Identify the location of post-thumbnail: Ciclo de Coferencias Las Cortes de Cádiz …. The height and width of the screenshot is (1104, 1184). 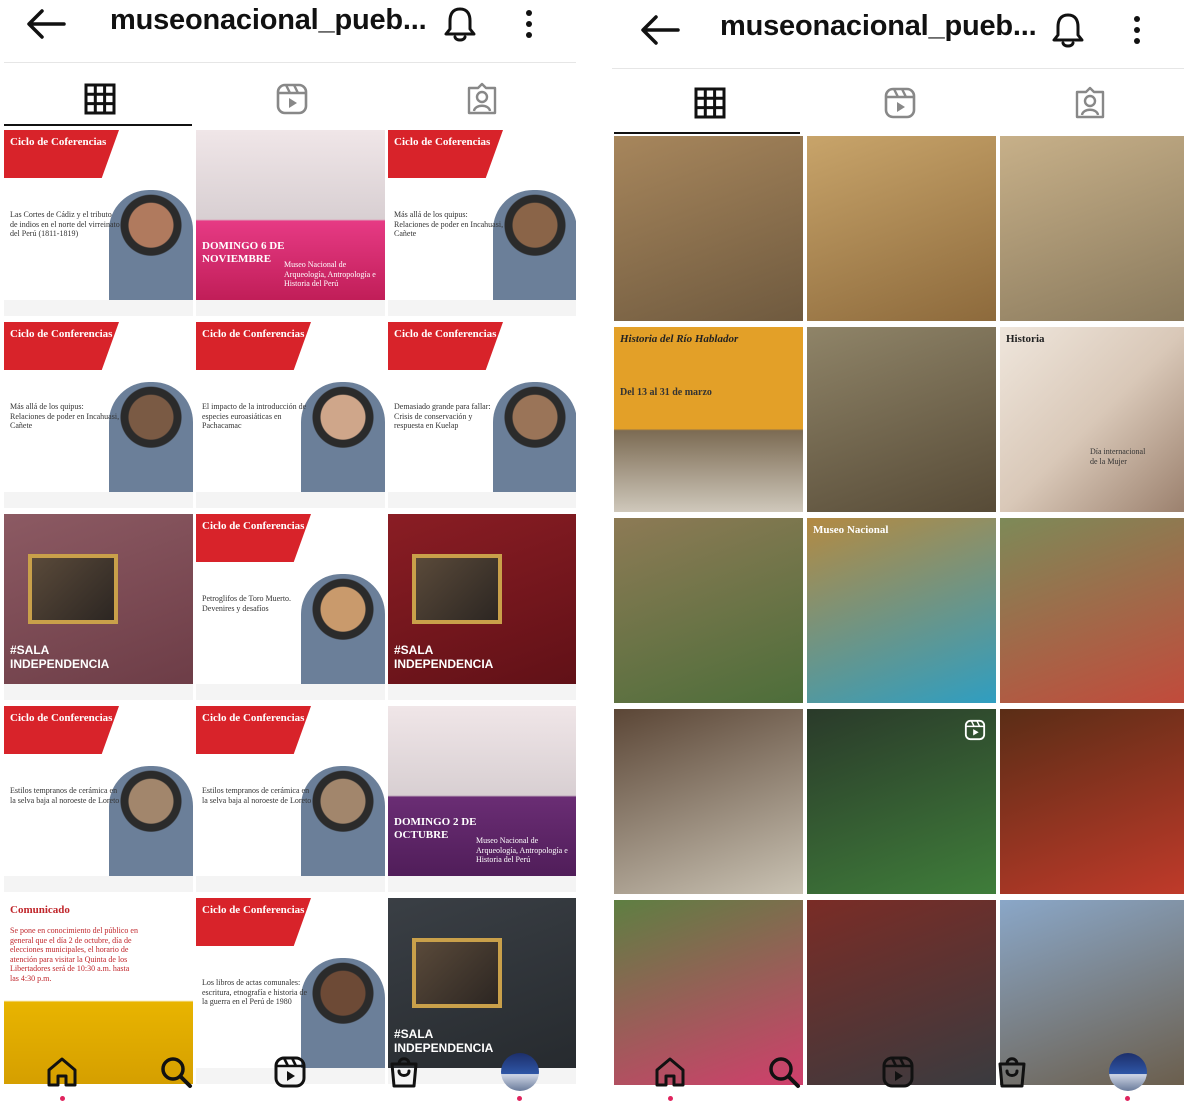
(98, 223).